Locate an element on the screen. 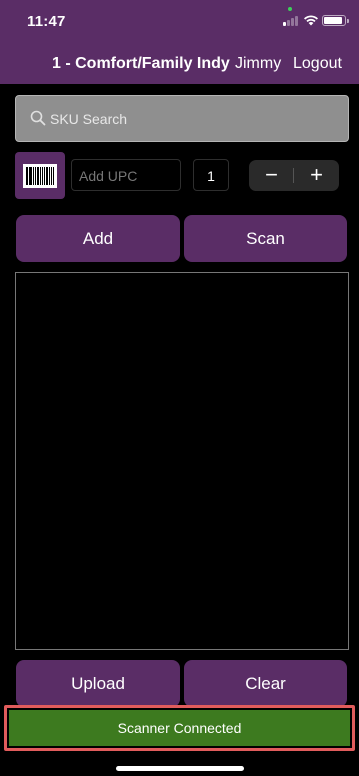  scanner-status-banner: Scanner Connected is located at coordinates (179, 728).